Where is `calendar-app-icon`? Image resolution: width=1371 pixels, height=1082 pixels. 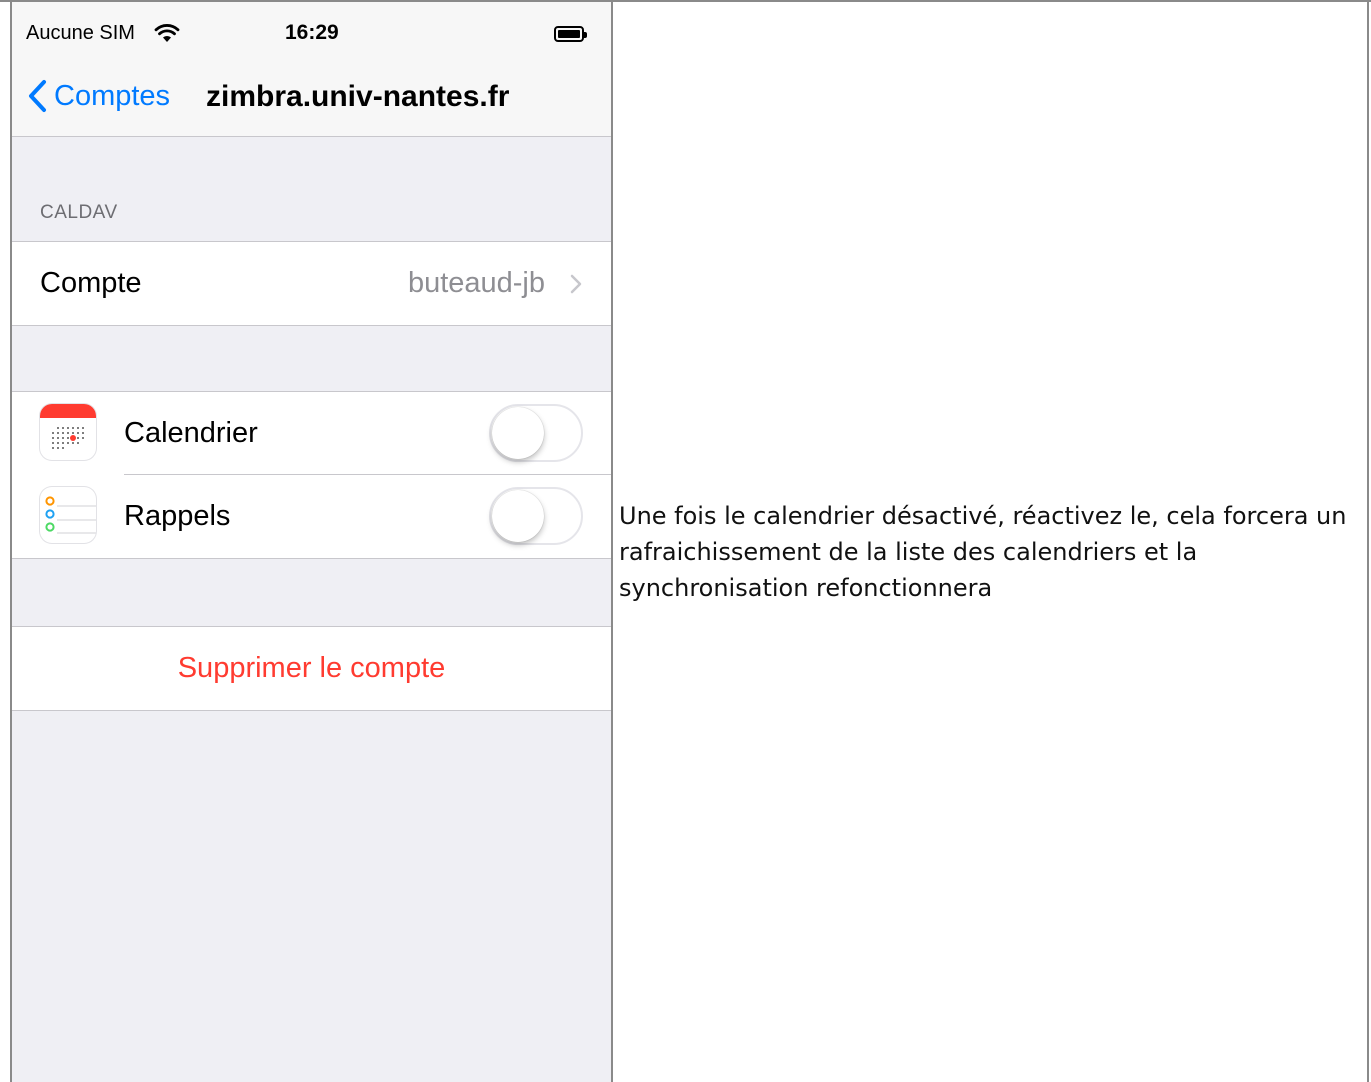 calendar-app-icon is located at coordinates (68, 432).